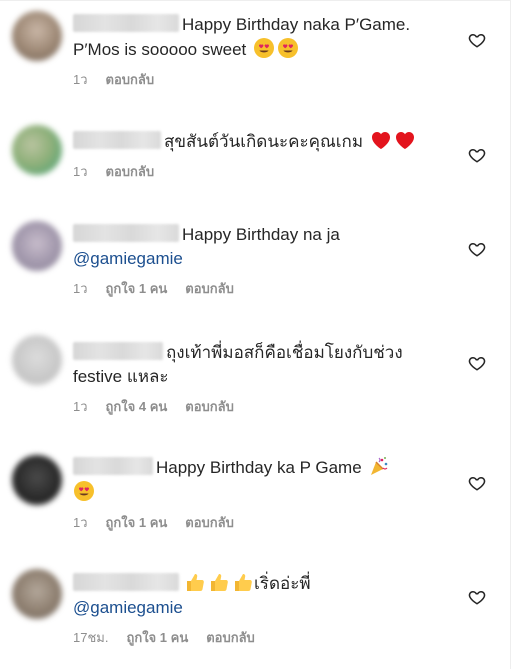 The image size is (511, 669). I want to click on comment-body: Happy Birthday ka P Game, so click(259, 467).